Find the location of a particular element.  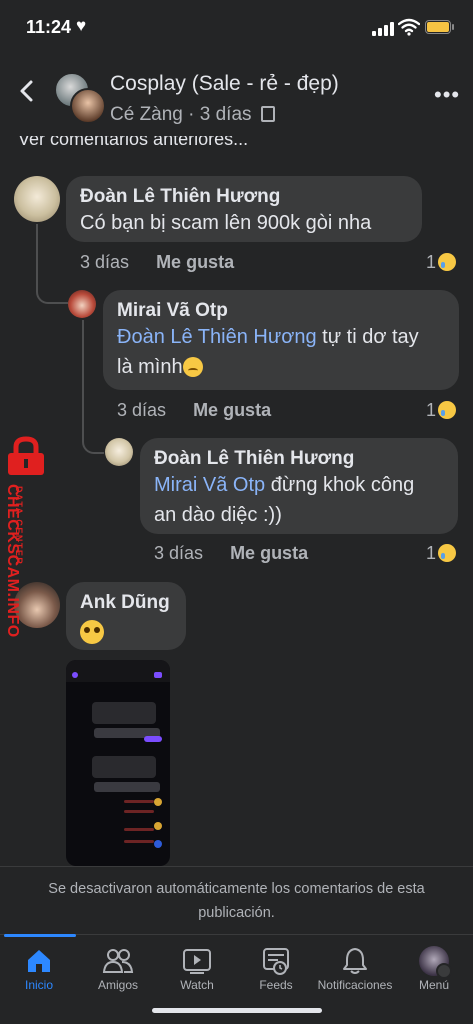

svg-text: CHECKSCAM.INFO is located at coordinates (12, 561).